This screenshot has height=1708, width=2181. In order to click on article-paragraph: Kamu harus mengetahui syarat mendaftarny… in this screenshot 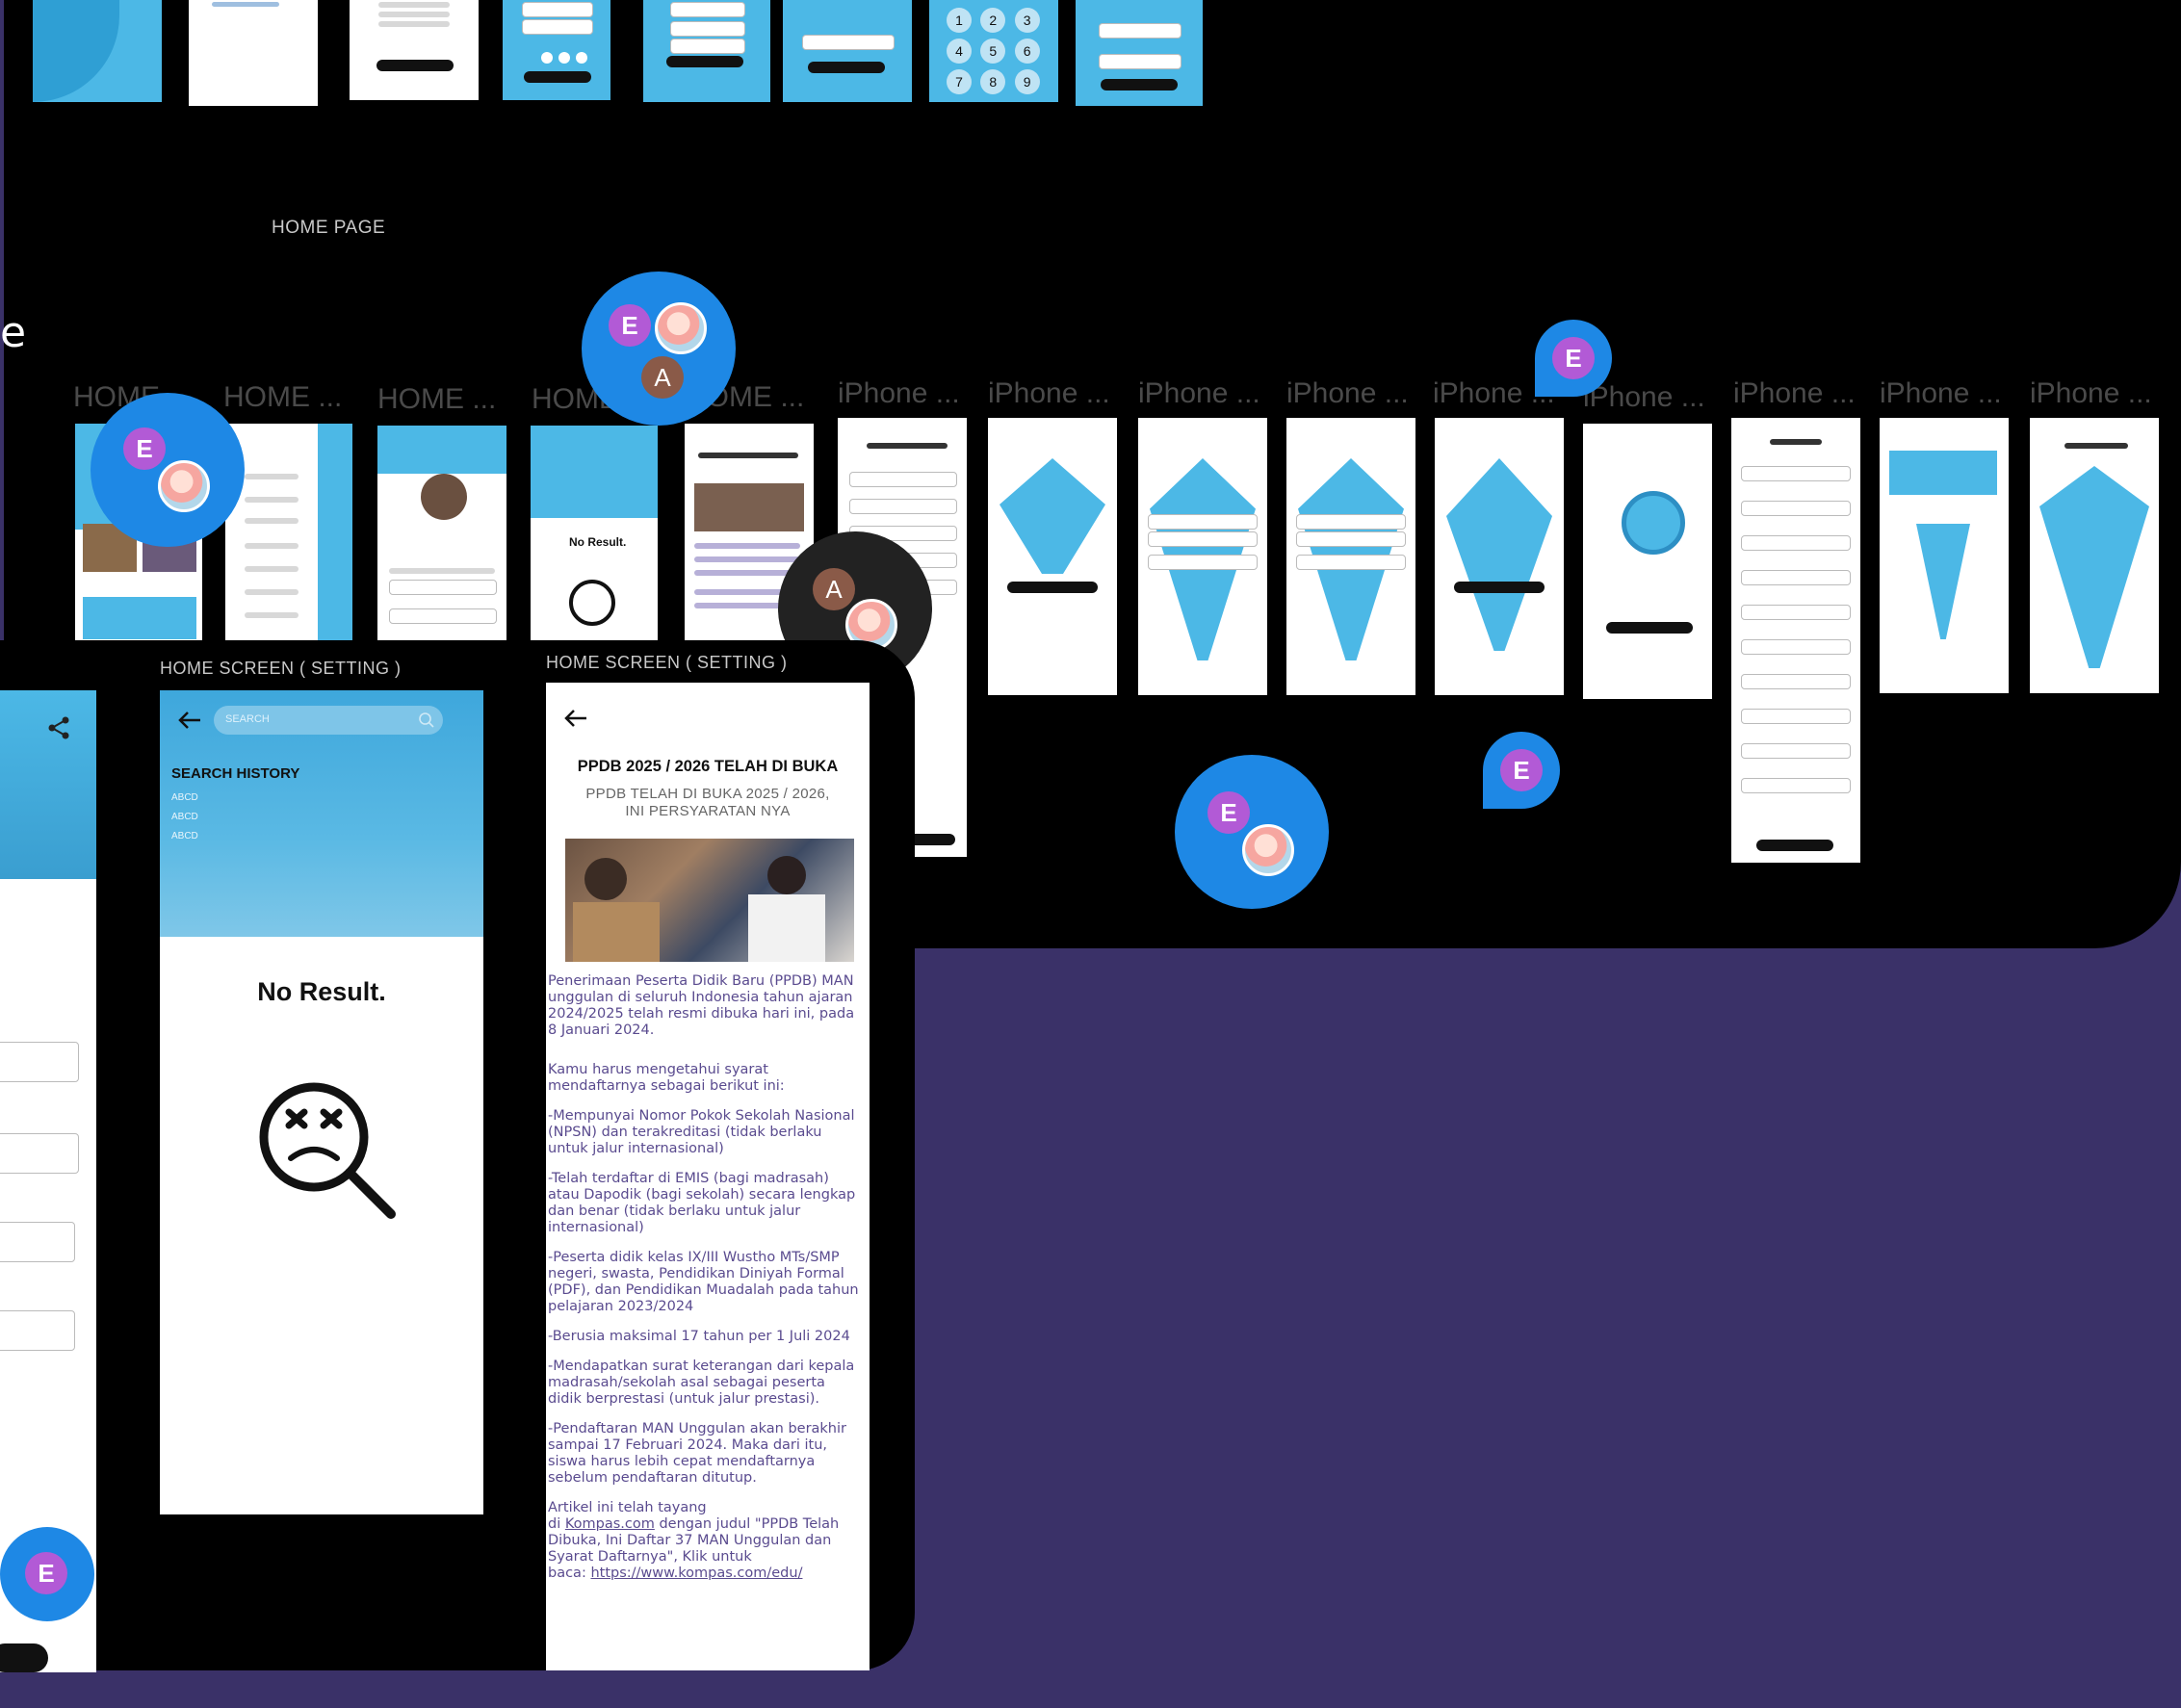, I will do `click(666, 1078)`.